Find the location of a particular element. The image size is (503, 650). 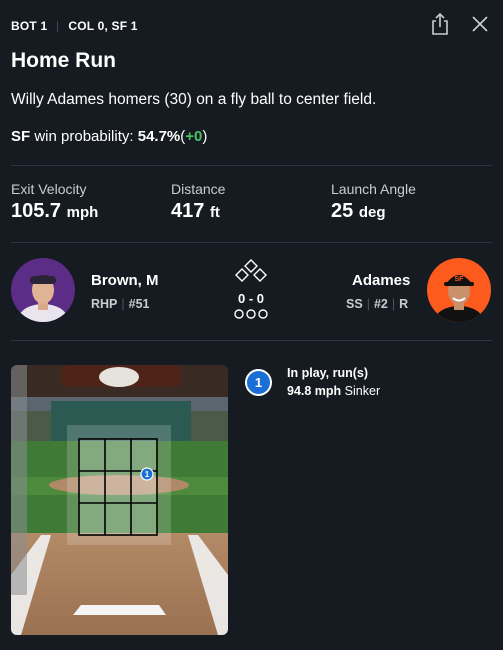

win-prob-label: win probability: is located at coordinates (84, 136).